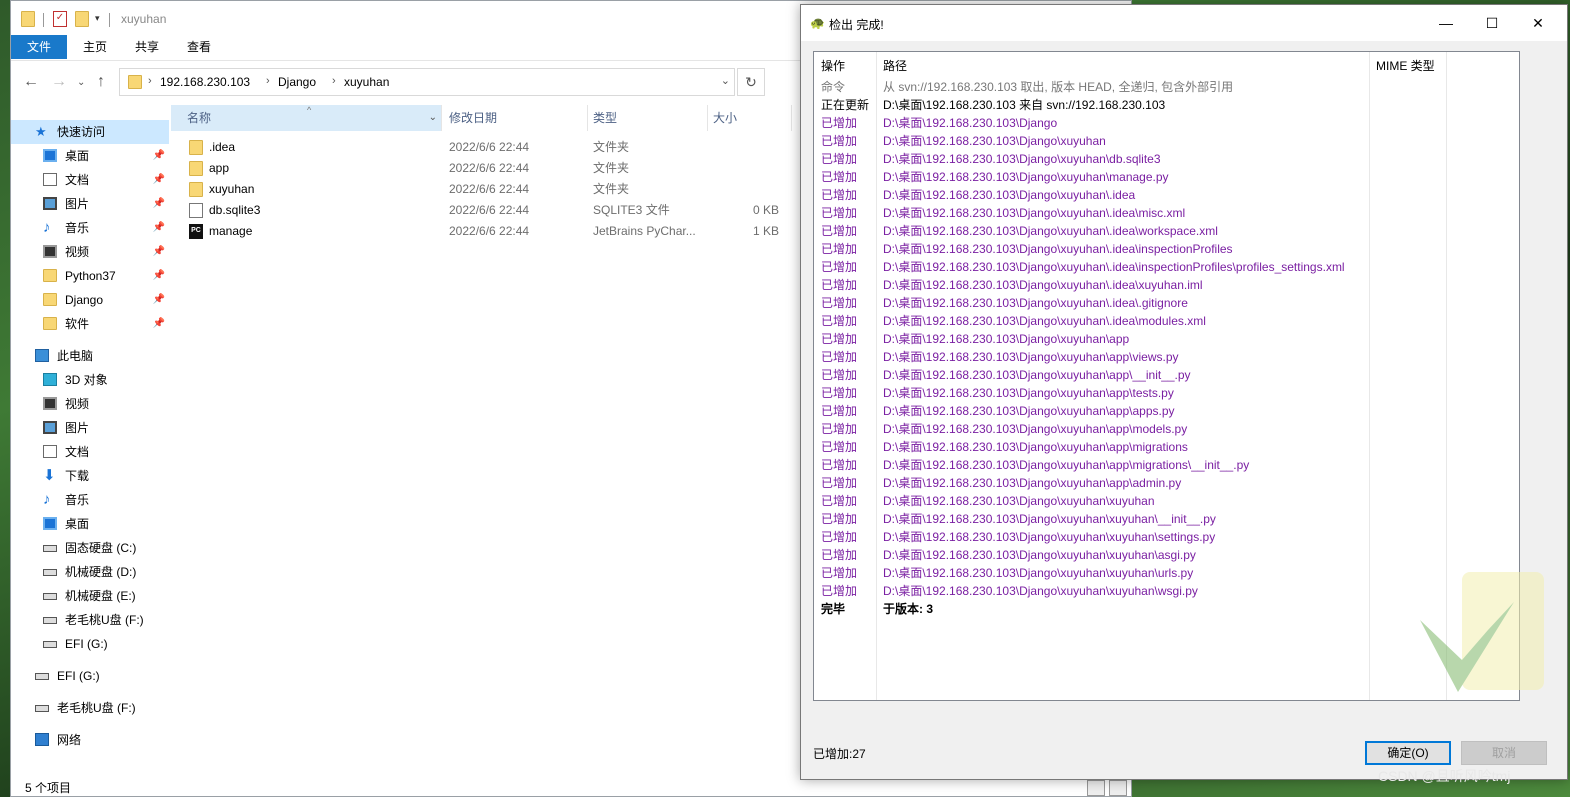  What do you see at coordinates (90, 276) in the screenshot?
I see `sidebar-item: Python37 📌` at bounding box center [90, 276].